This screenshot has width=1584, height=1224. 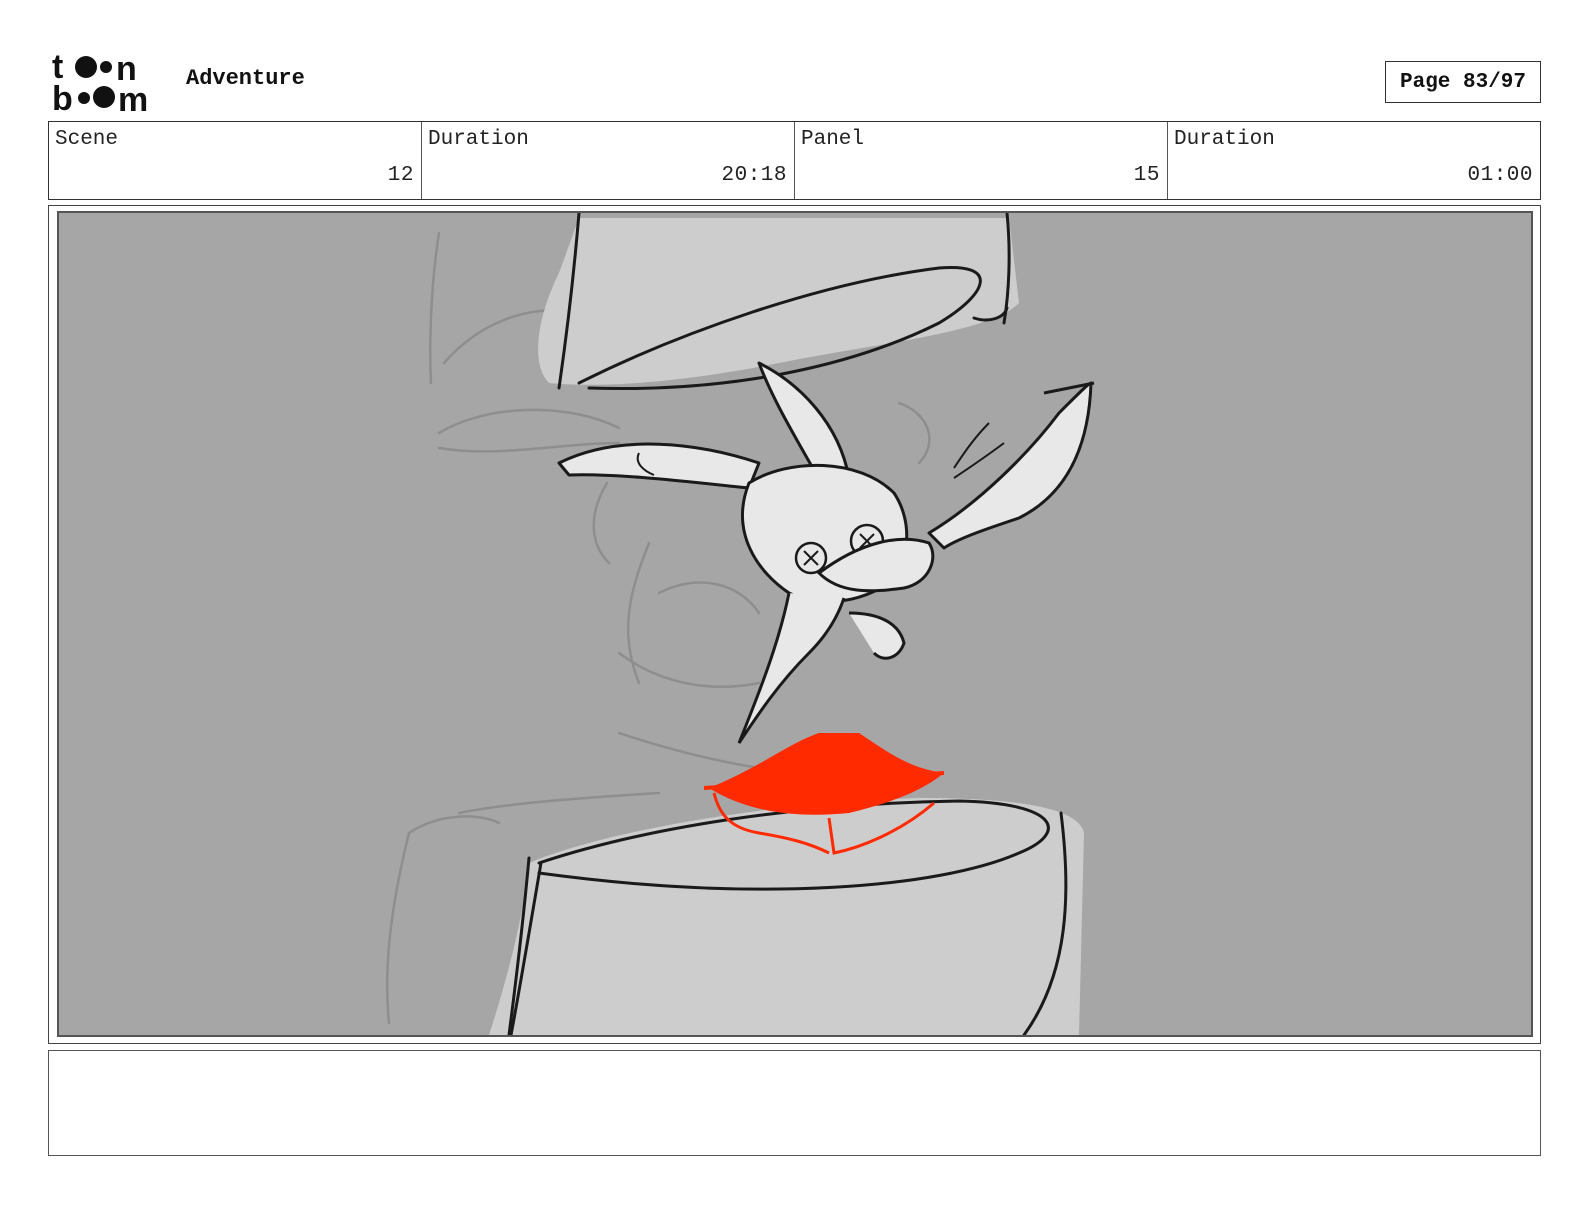 I want to click on scene-duration-cell: Duration 20:18, so click(x=608, y=160).